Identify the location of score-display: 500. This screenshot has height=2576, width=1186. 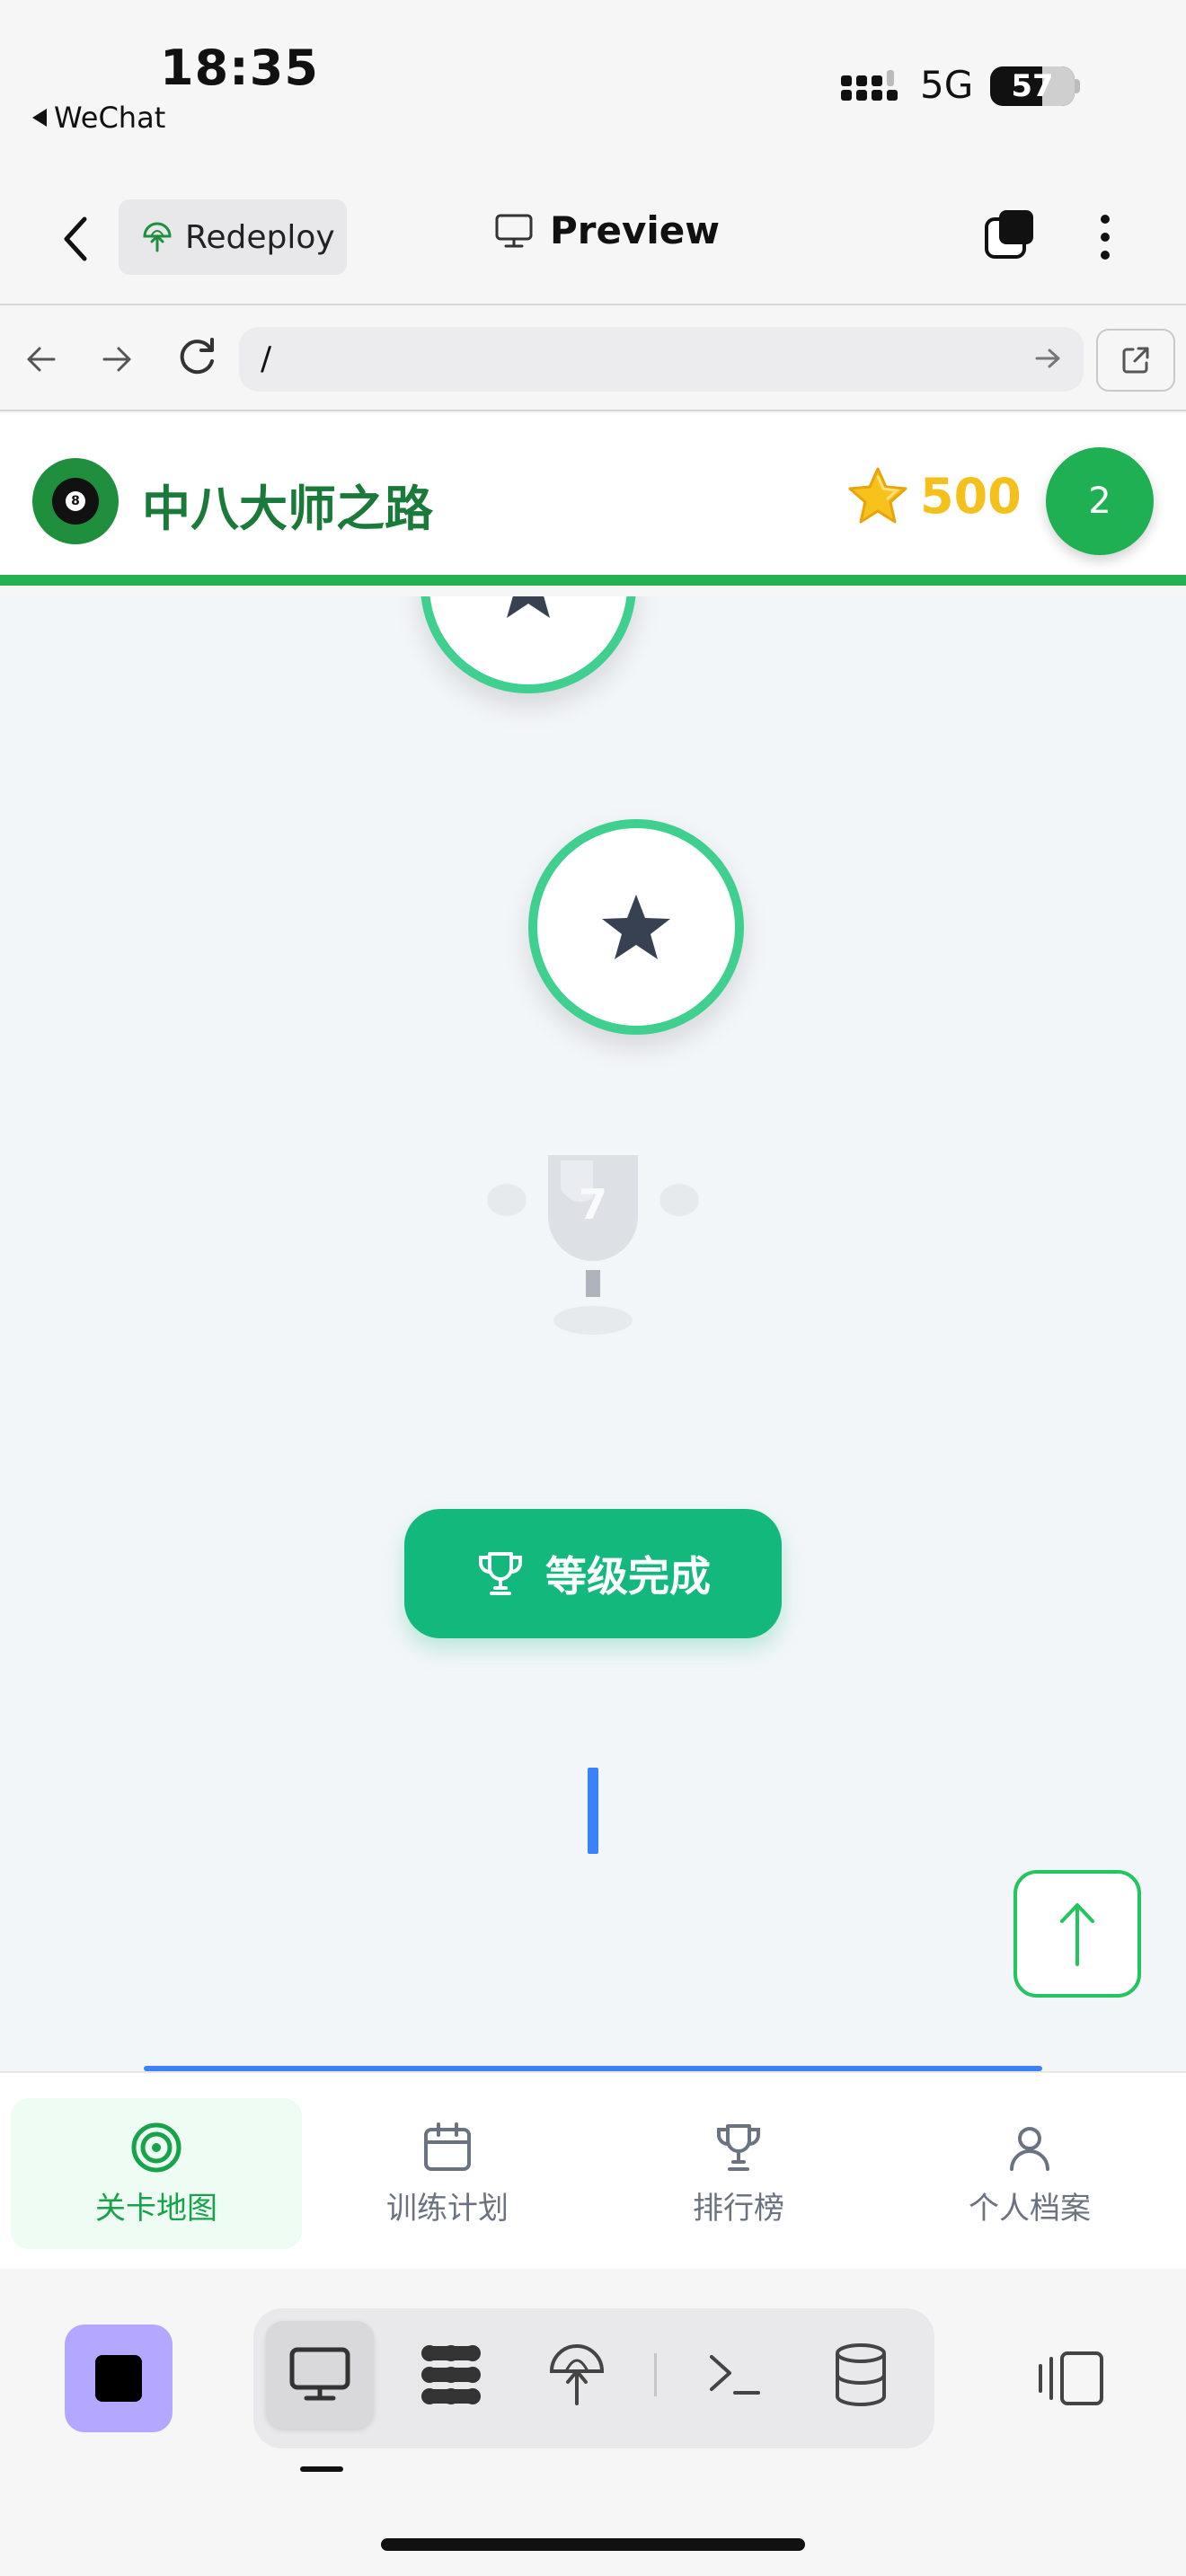
(934, 495).